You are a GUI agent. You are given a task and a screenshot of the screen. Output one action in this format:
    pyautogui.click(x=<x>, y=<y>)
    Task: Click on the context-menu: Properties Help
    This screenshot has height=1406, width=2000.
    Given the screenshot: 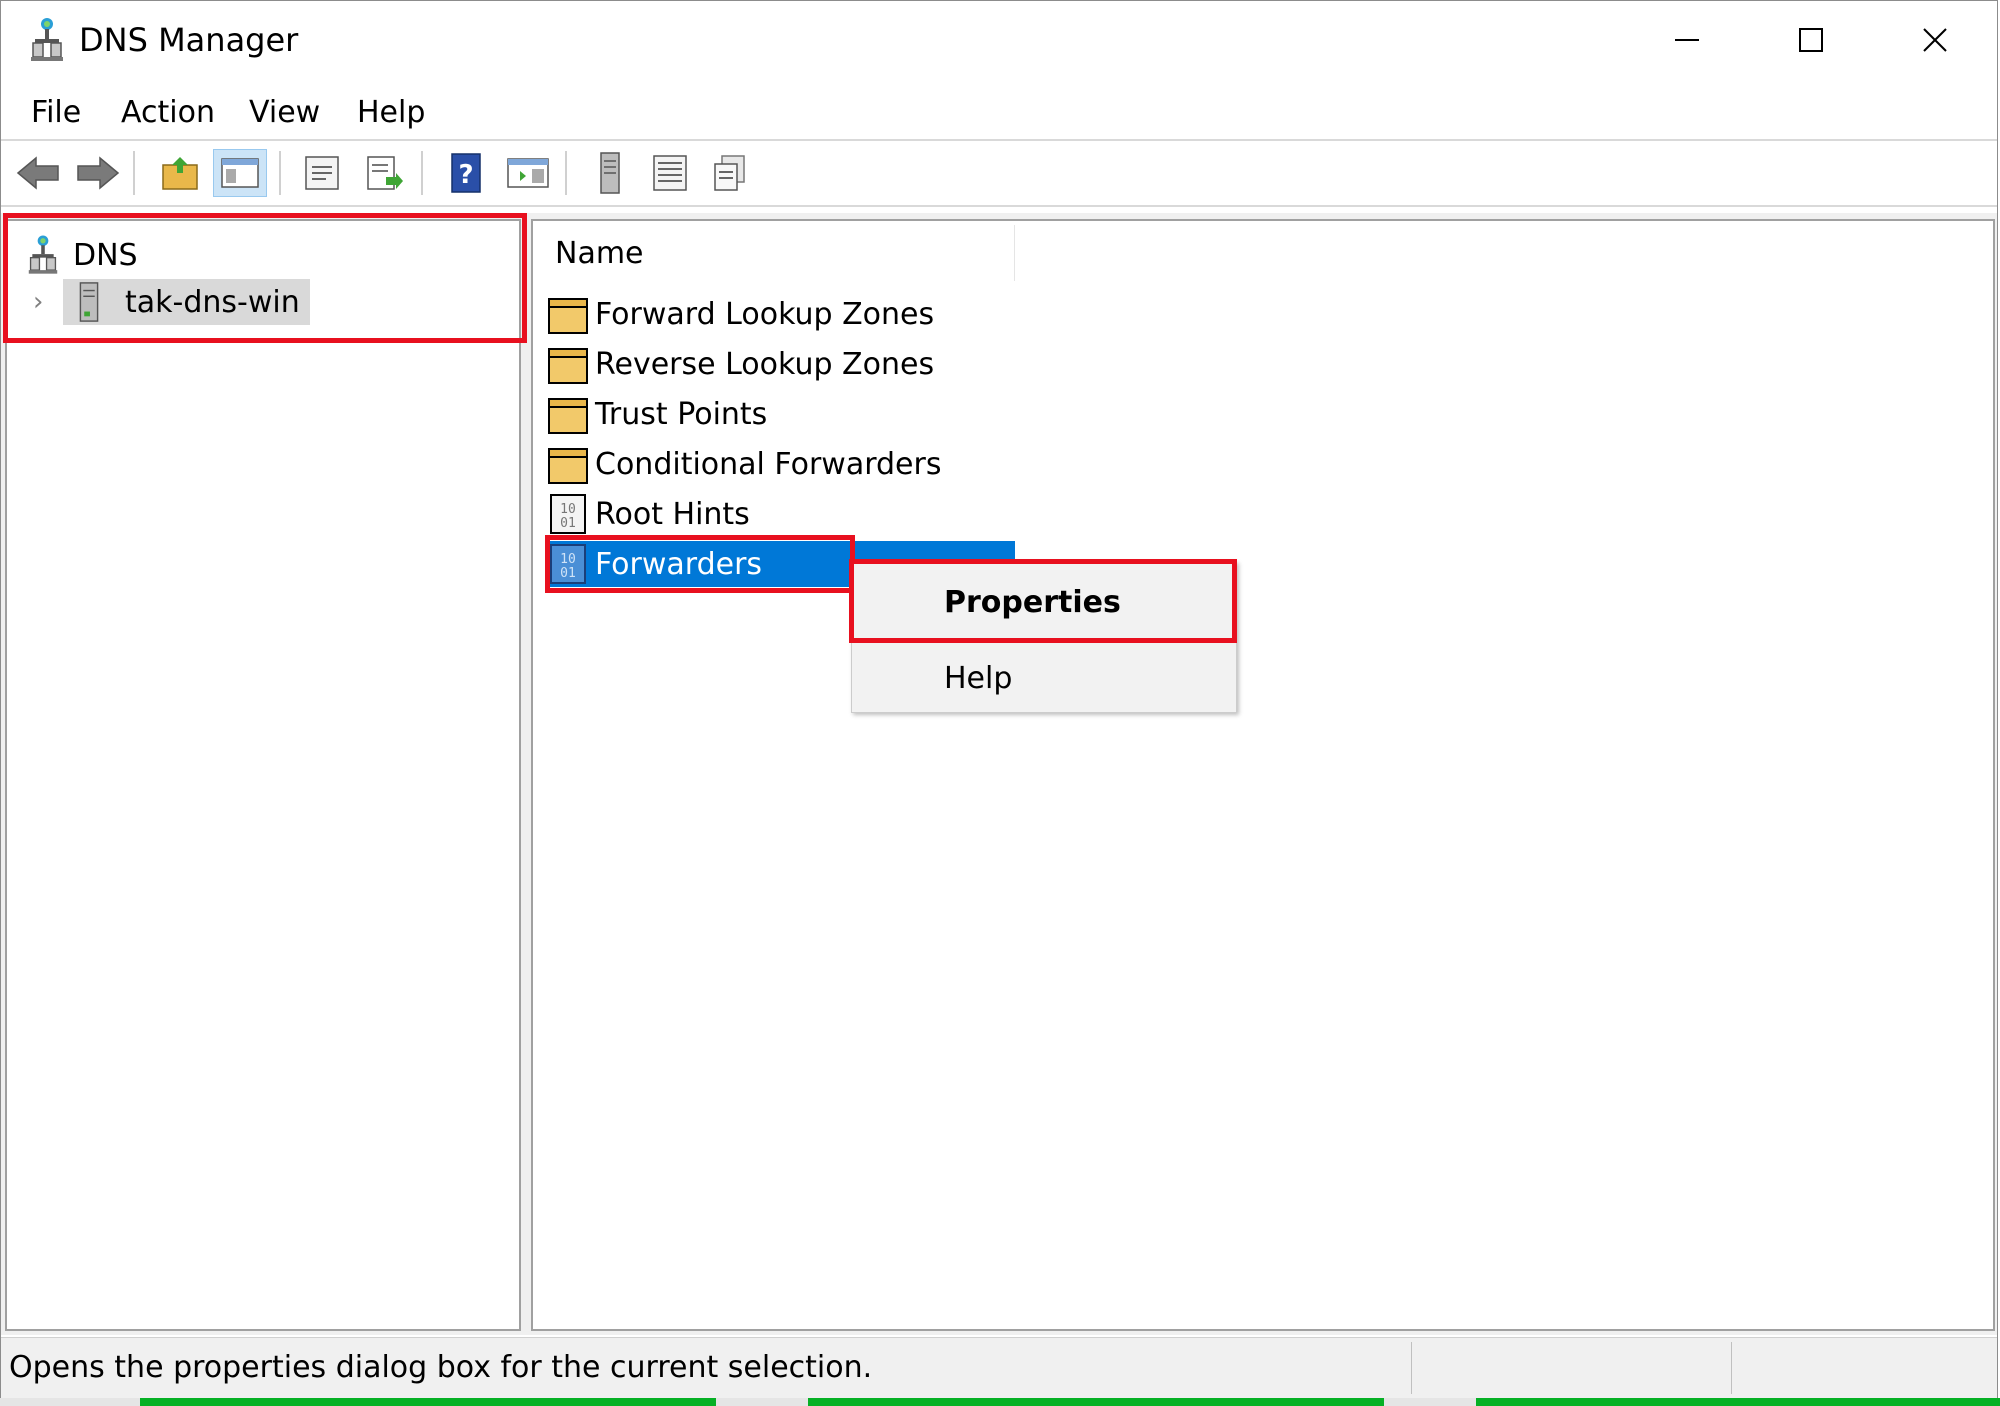 What is the action you would take?
    pyautogui.click(x=1044, y=637)
    